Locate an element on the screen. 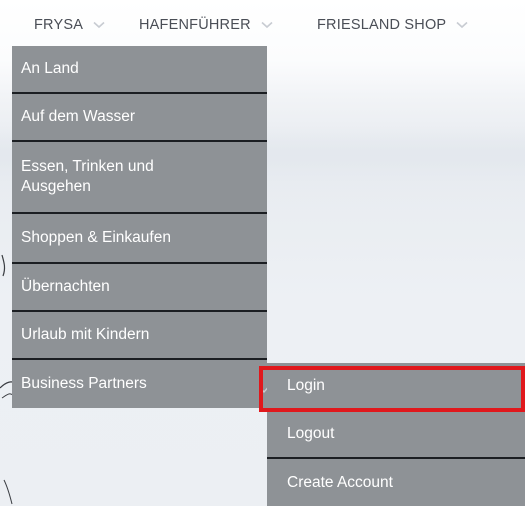 This screenshot has width=525, height=506. nav-item-friesland-shop: FRIESLAND SHOP is located at coordinates (392, 25).